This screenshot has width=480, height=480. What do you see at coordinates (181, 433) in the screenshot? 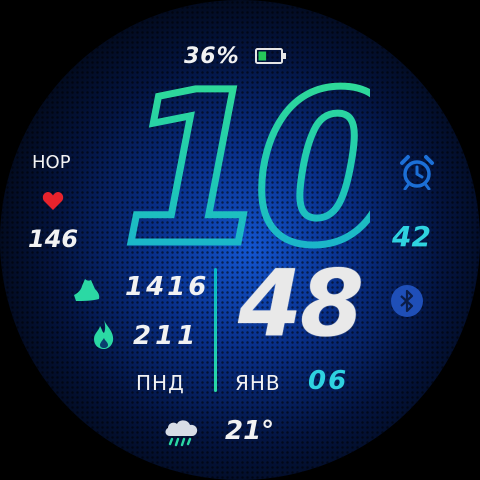
I see `rain-cloud-icon` at bounding box center [181, 433].